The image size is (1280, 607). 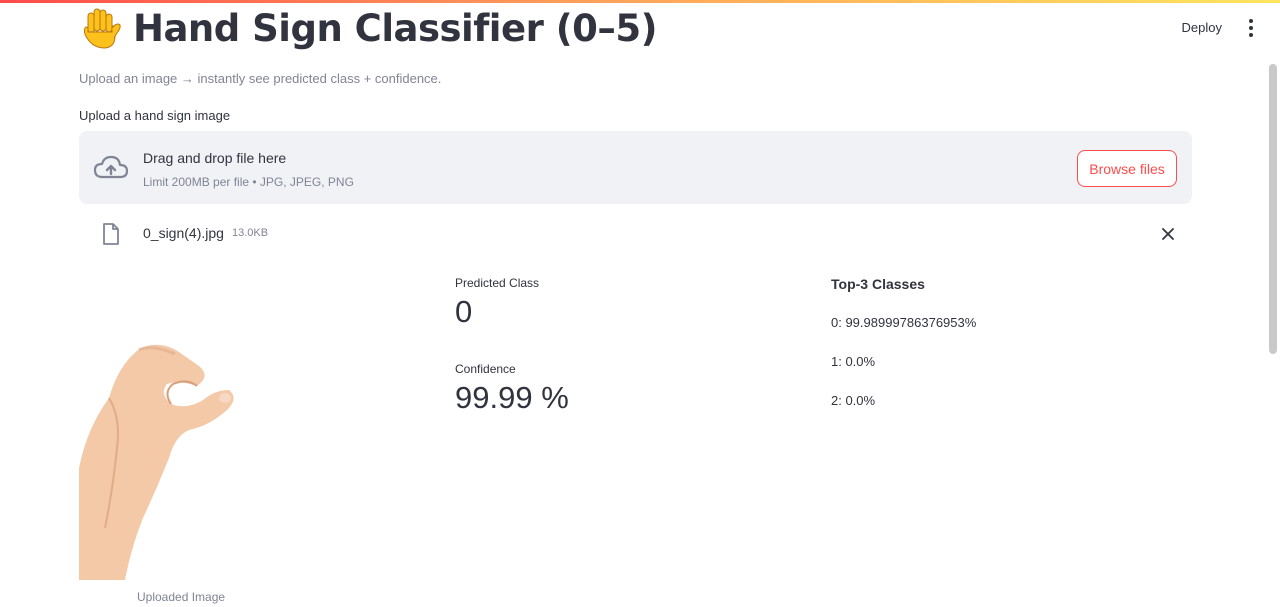 What do you see at coordinates (853, 361) in the screenshot?
I see `top3-item: 1: 0.0%` at bounding box center [853, 361].